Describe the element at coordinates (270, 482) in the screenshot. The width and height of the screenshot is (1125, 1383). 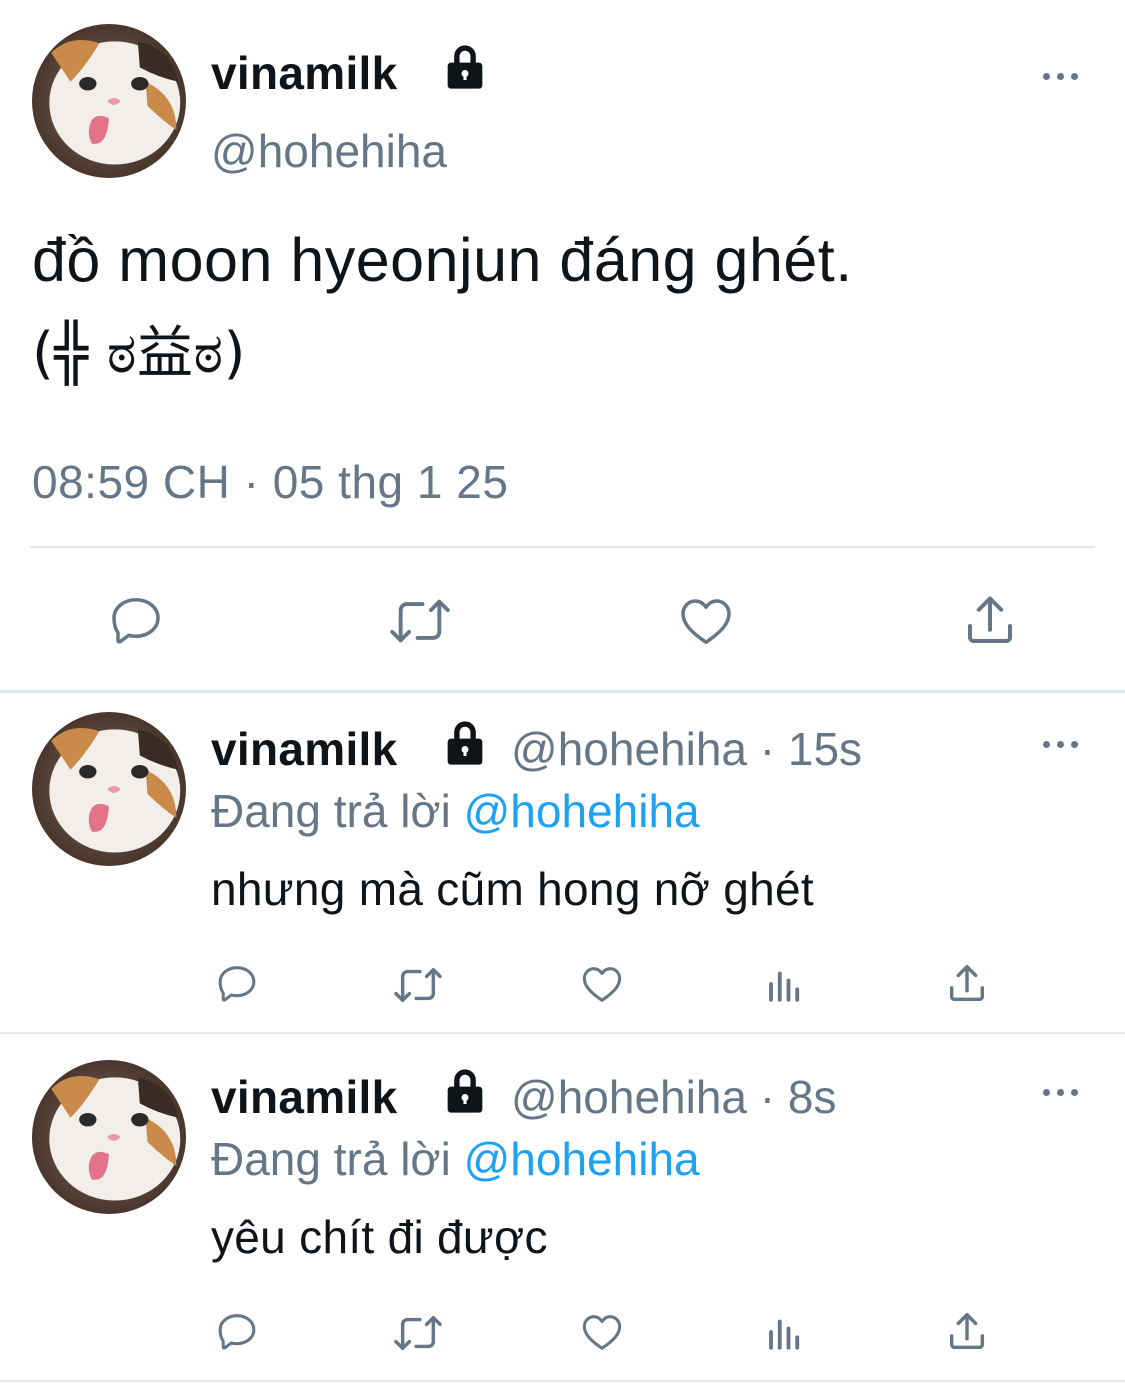
I see `tweet-timestamp: 08:59 CH · 05 thg 1 25` at that location.